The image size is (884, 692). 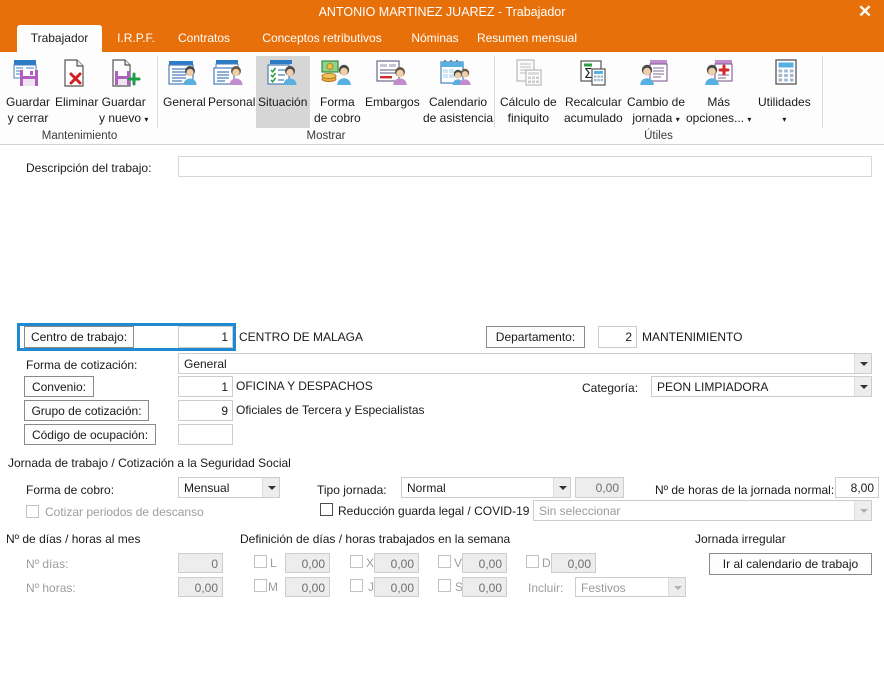 What do you see at coordinates (546, 563) in the screenshot?
I see `dia-D-label: D` at bounding box center [546, 563].